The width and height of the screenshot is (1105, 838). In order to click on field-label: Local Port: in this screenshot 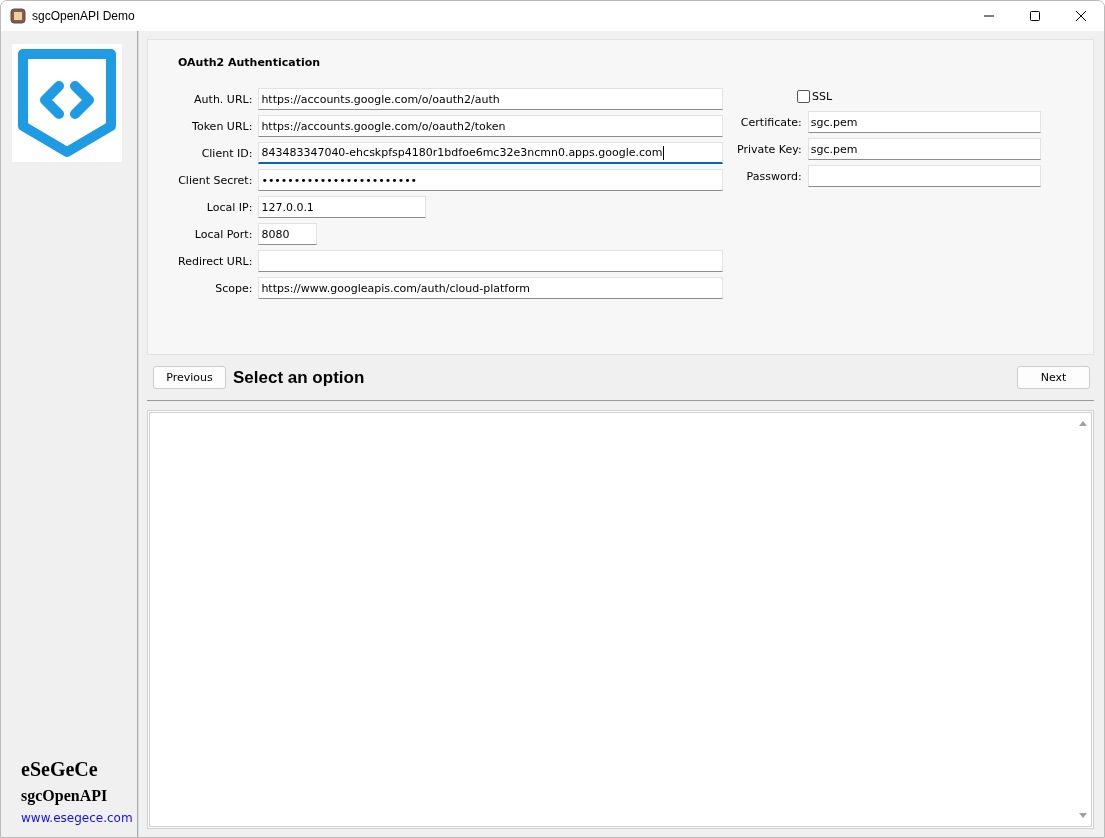, I will do `click(223, 234)`.